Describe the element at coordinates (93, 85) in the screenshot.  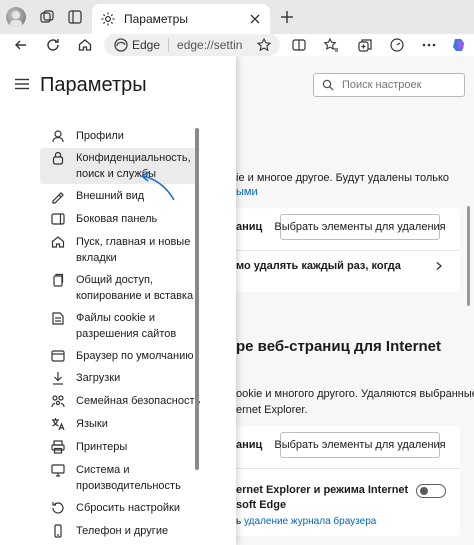
I see `sidebar-title: Параметры` at that location.